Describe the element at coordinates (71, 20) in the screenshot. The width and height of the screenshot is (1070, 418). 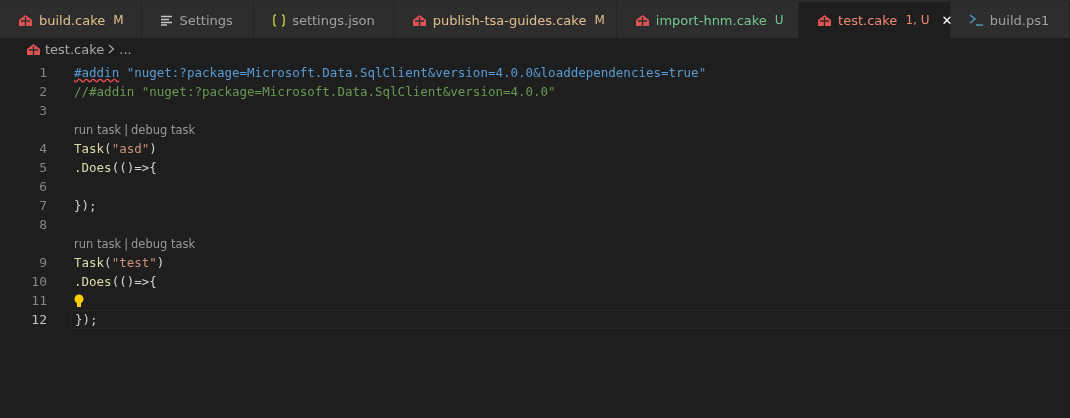
I see `editor-tab: build.cake M` at that location.